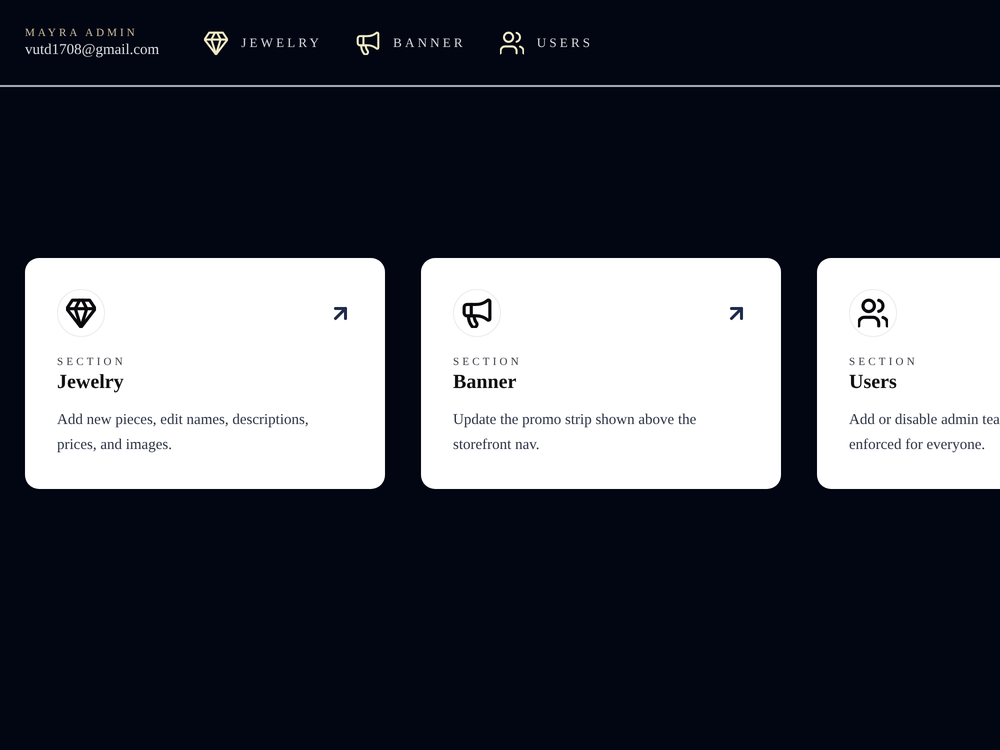 The width and height of the screenshot is (1000, 750). I want to click on nav-link: BANNER, so click(411, 43).